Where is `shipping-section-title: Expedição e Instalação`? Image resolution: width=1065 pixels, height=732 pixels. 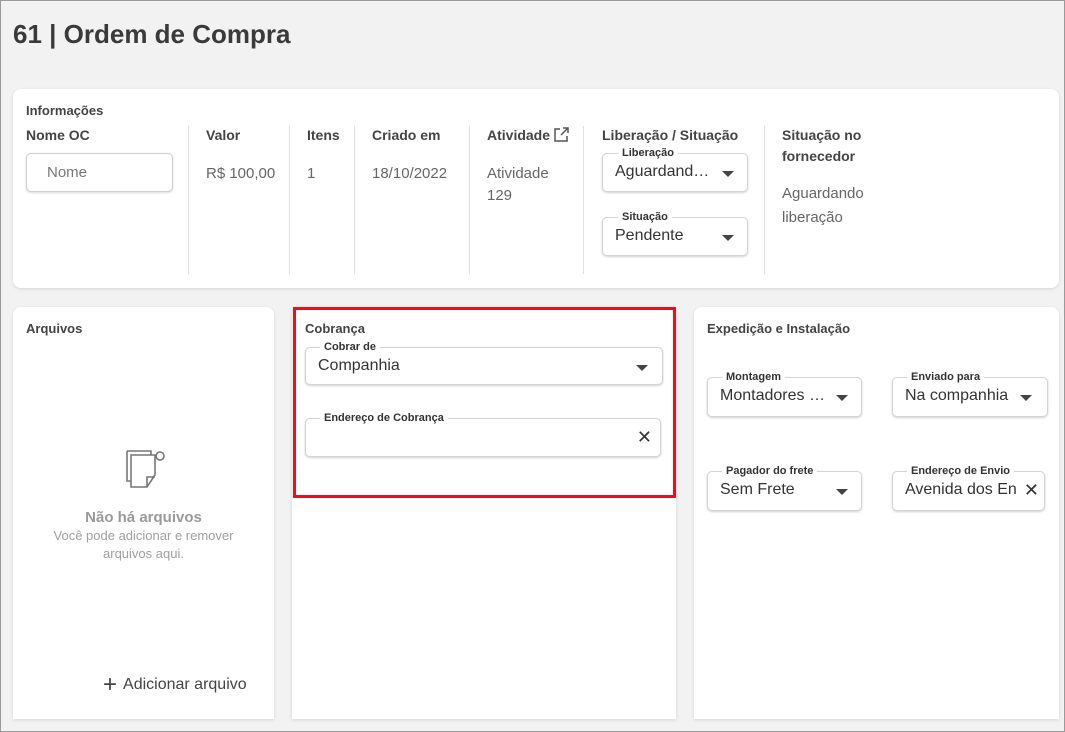 shipping-section-title: Expedição e Instalação is located at coordinates (779, 328).